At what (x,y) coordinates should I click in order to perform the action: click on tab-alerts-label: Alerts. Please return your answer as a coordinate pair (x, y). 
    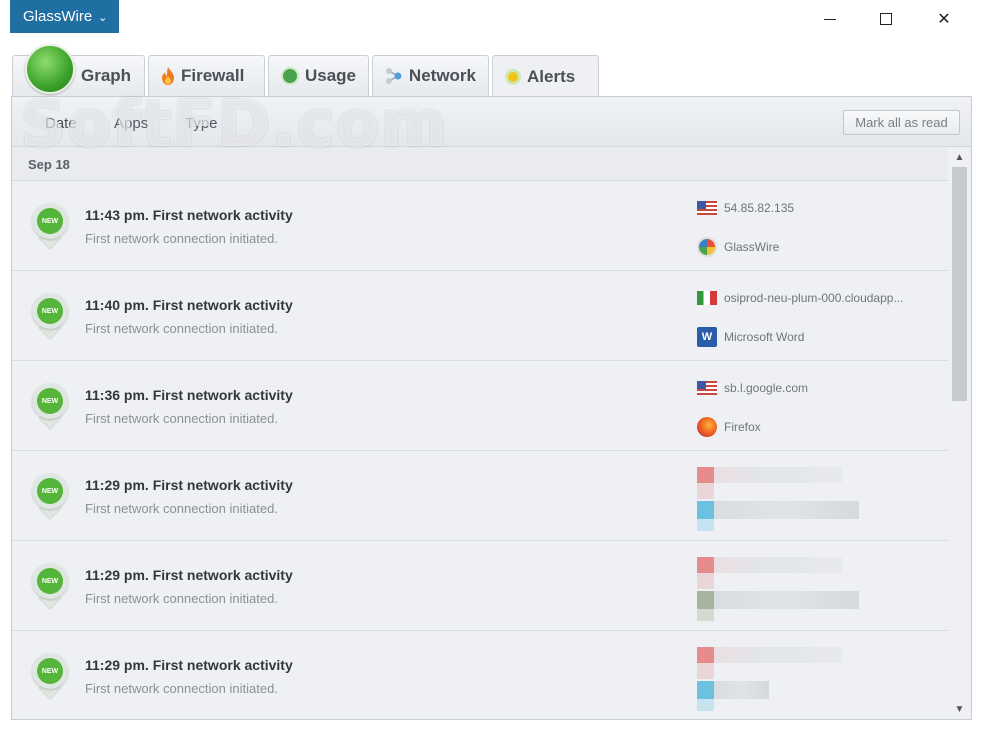
    Looking at the image, I should click on (551, 76).